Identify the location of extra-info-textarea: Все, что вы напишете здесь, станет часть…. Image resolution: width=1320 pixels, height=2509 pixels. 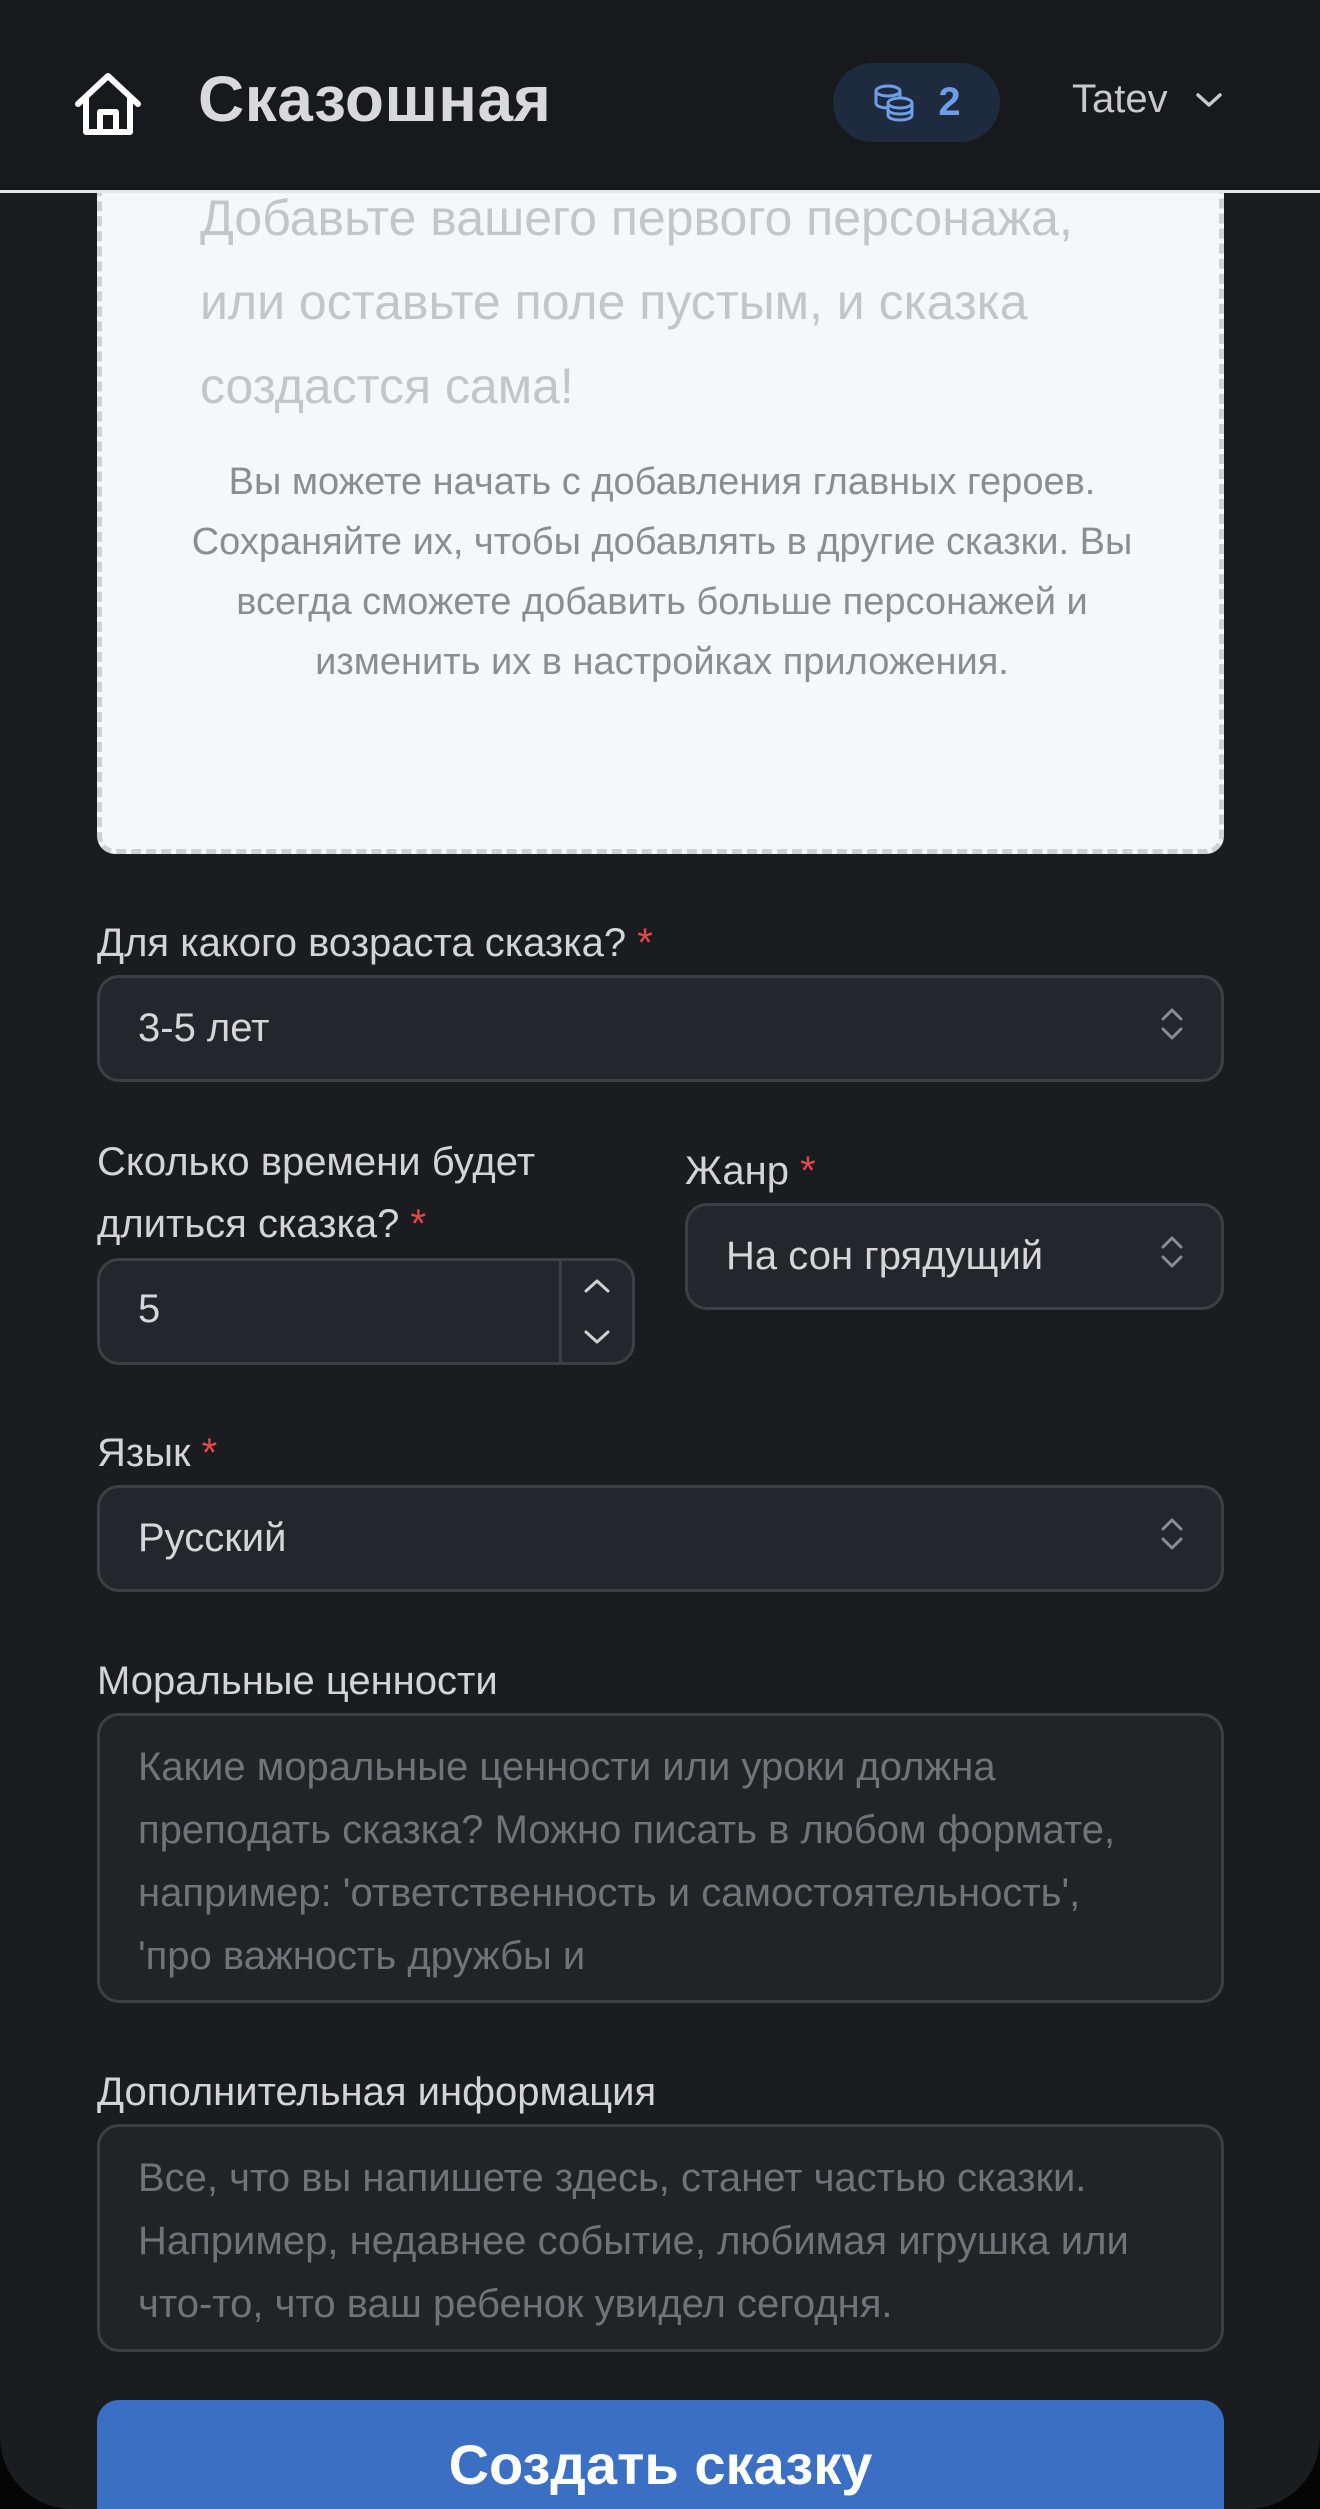
(660, 2238).